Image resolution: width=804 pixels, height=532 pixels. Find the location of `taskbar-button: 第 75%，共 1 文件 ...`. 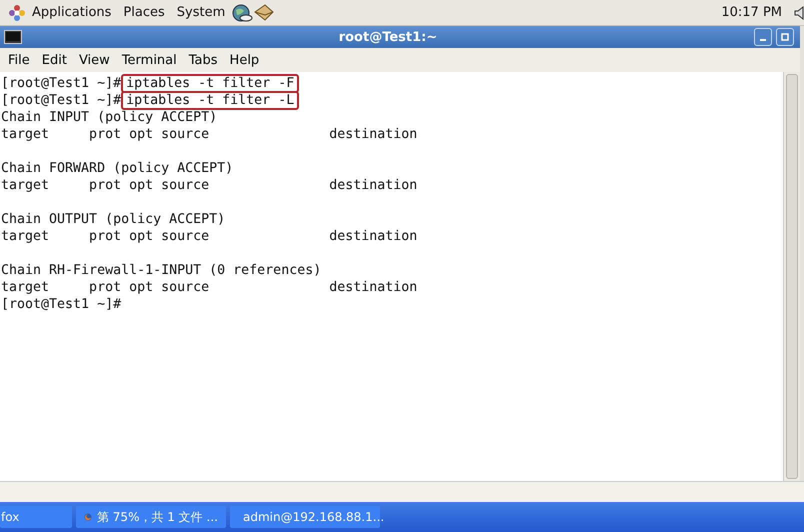

taskbar-button: 第 75%，共 1 文件 ... is located at coordinates (151, 517).